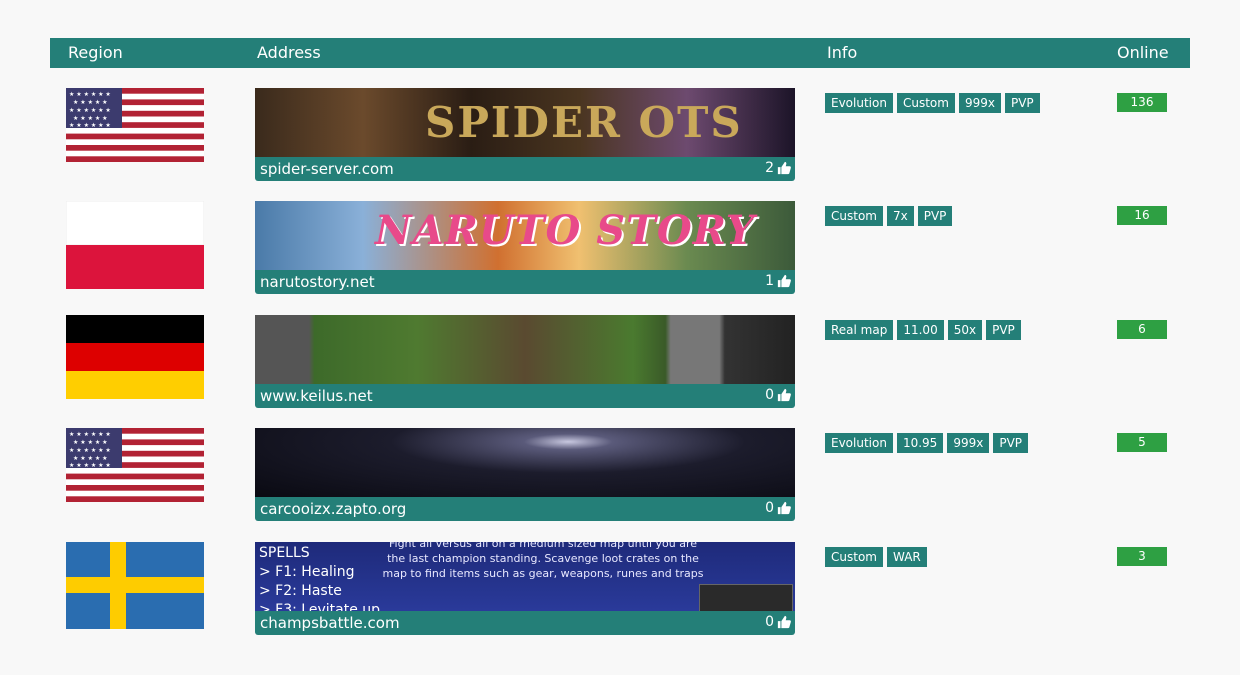  I want to click on column-header-online: Online, so click(1143, 52).